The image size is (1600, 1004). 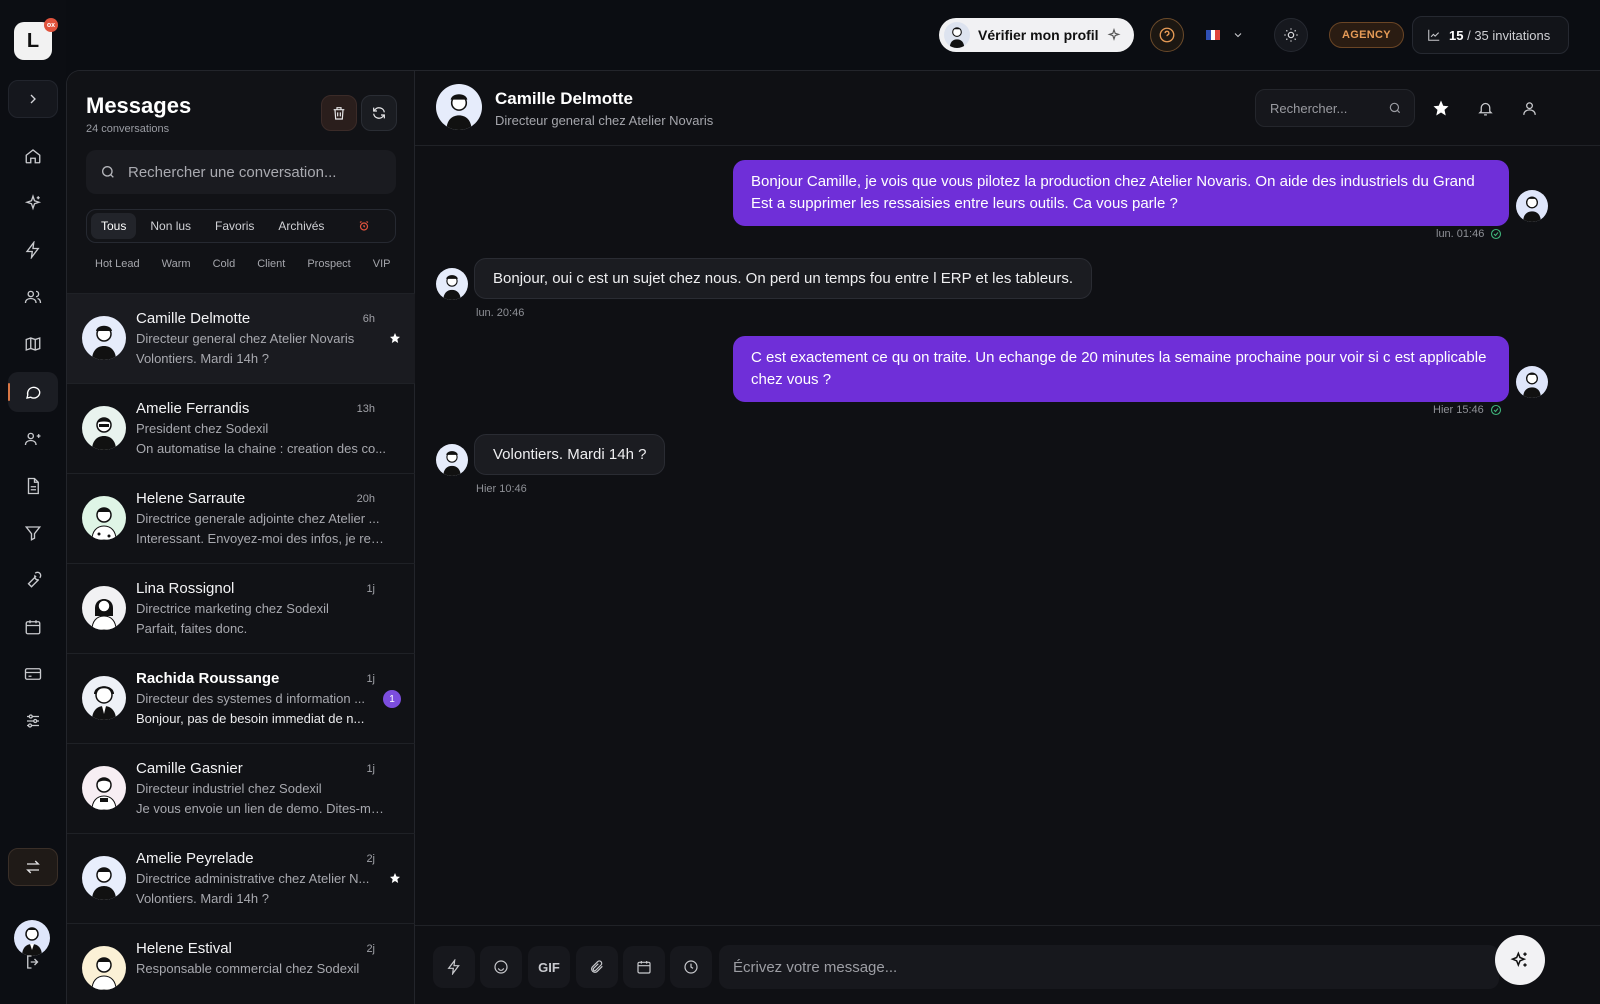 What do you see at coordinates (1441, 108) in the screenshot?
I see `favorite-button` at bounding box center [1441, 108].